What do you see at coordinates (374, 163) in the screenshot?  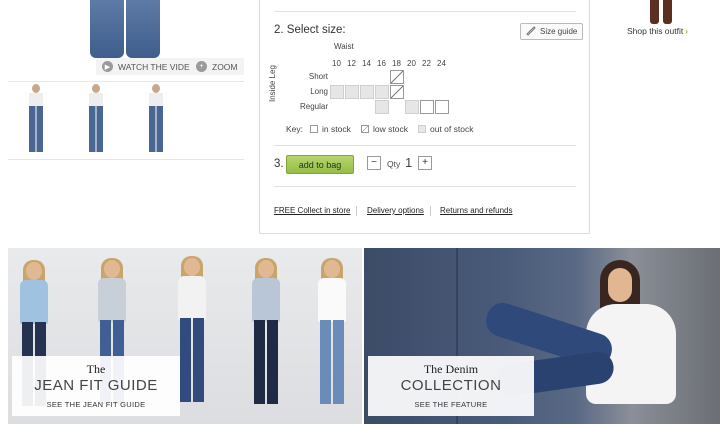 I see `qty-decrease-button: −` at bounding box center [374, 163].